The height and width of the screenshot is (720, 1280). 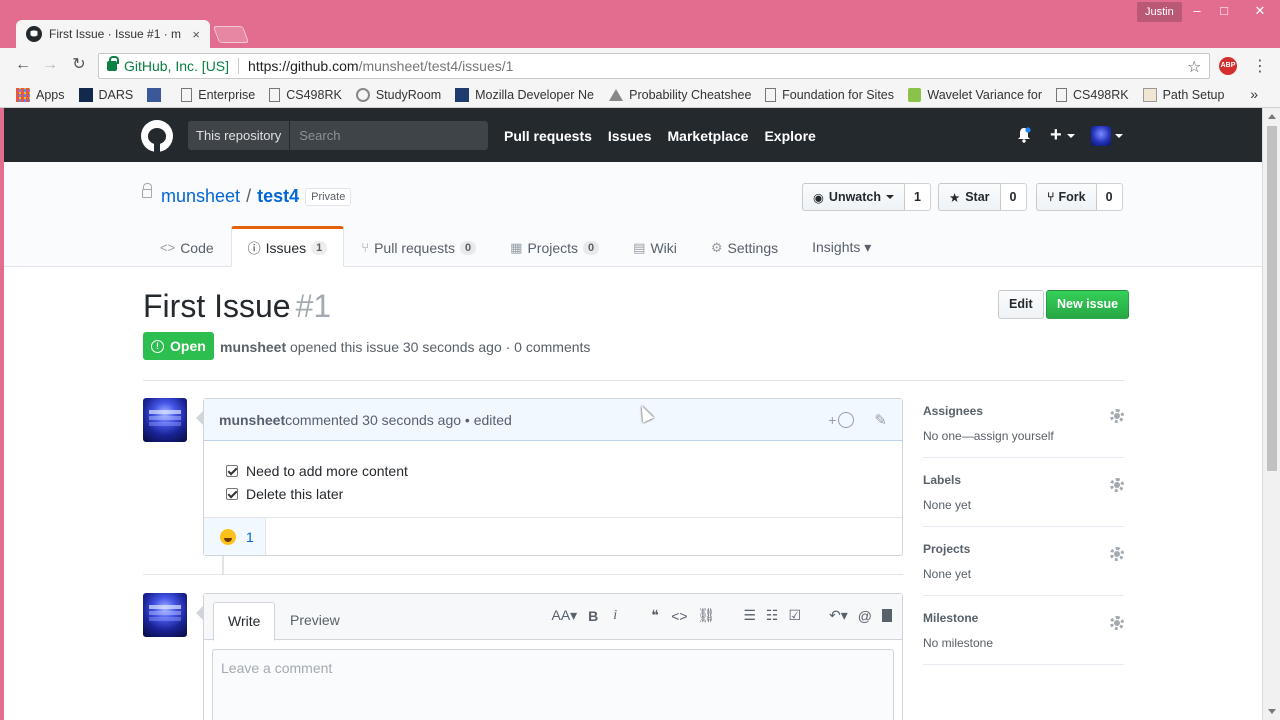 I want to click on bookmark-probability: Probability Cheatshee, so click(x=680, y=95).